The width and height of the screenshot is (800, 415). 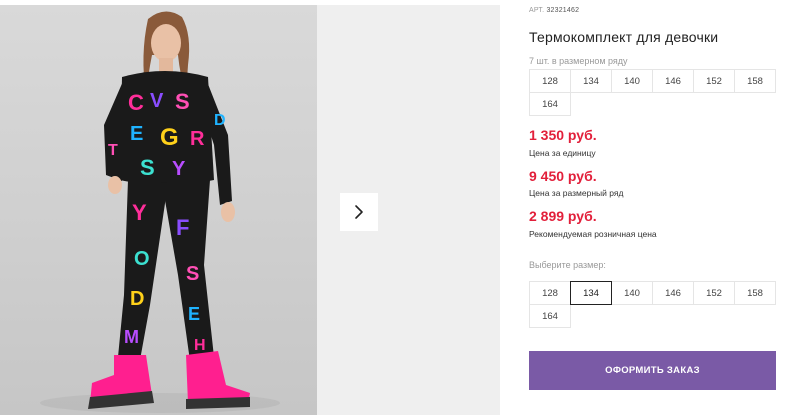 I want to click on size-option-134: 134, so click(x=591, y=293).